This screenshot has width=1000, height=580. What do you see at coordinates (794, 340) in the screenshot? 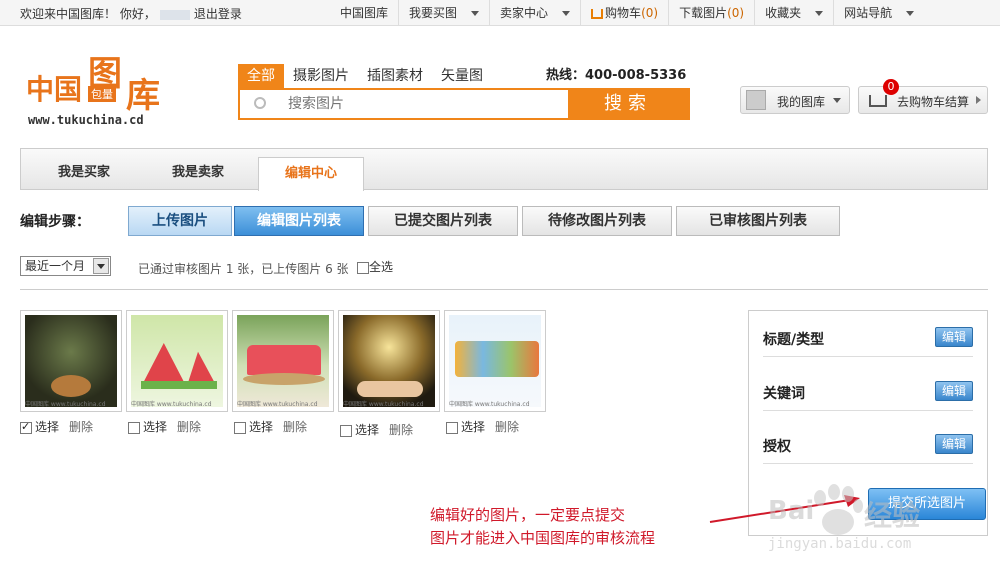
I see `panel-label: 标题/类型` at bounding box center [794, 340].